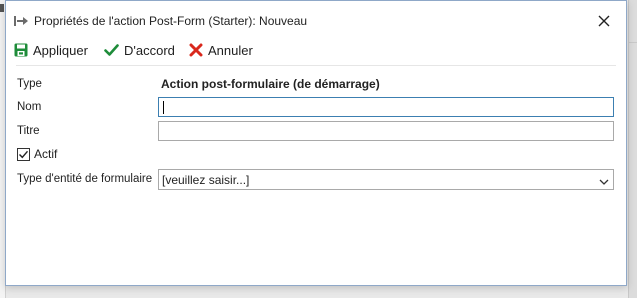 This screenshot has height=298, width=637. I want to click on checkmark-icon, so click(111, 50).